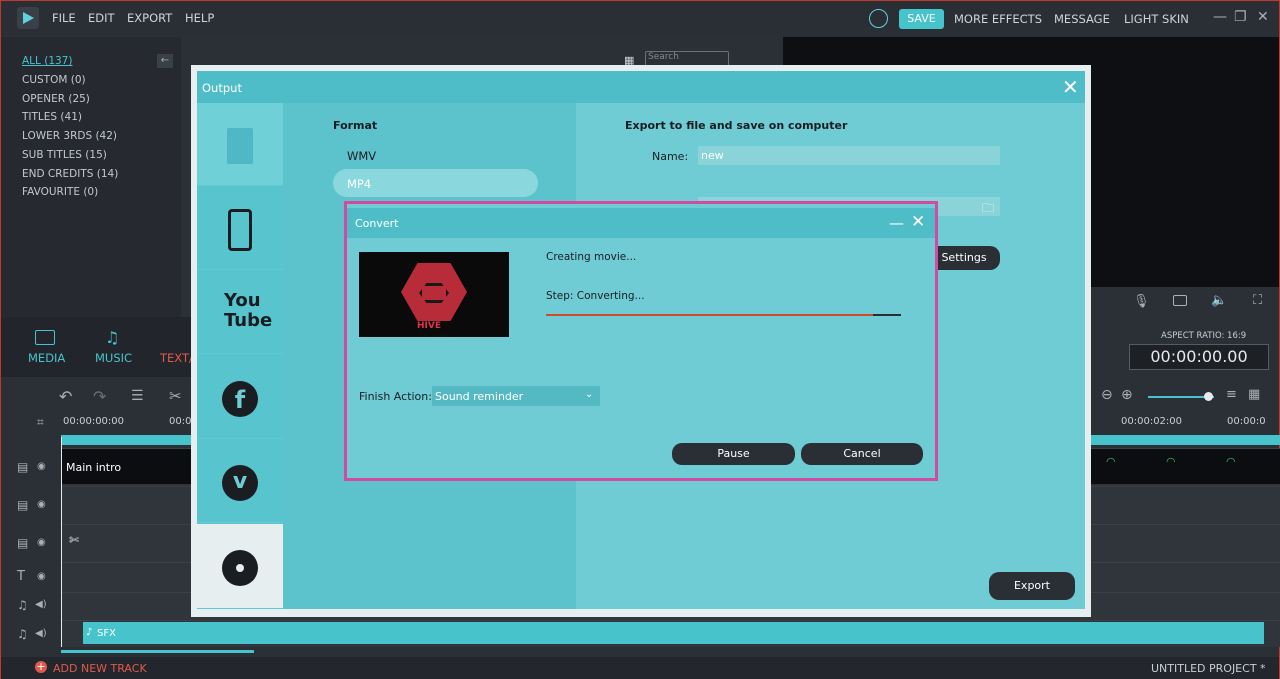 The height and width of the screenshot is (679, 1280). I want to click on cancel-button: Cancel, so click(862, 454).